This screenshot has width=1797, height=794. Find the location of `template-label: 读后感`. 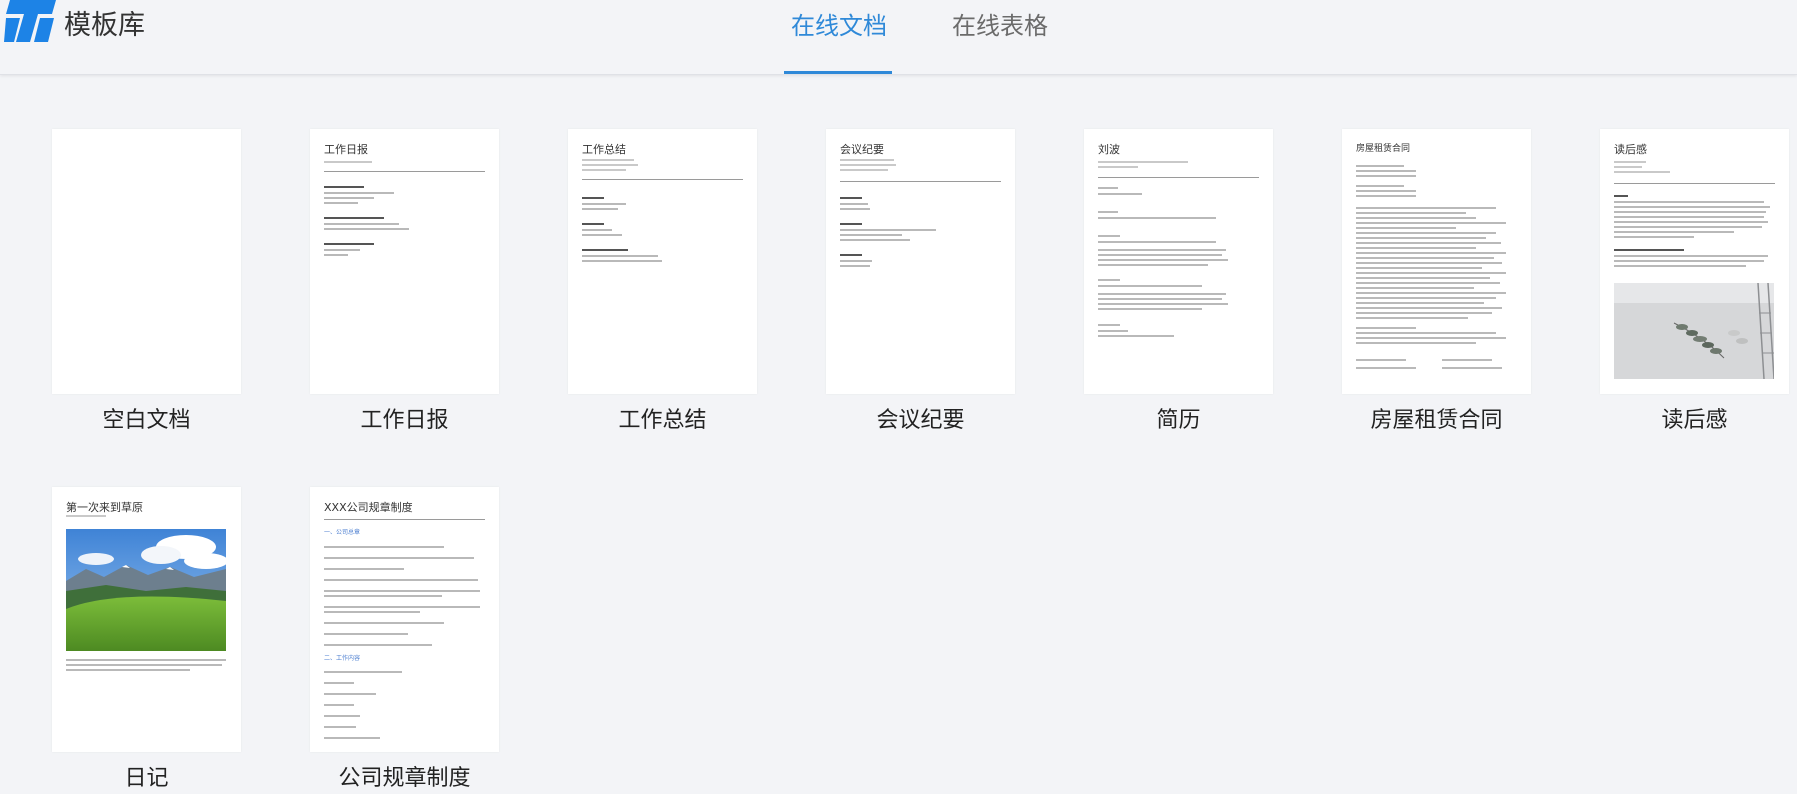

template-label: 读后感 is located at coordinates (1694, 420).